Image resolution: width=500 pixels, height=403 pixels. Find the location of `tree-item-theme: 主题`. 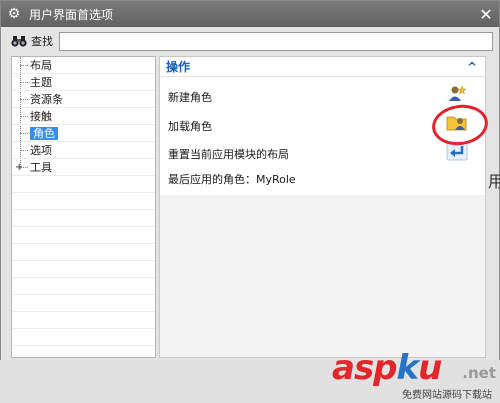

tree-item-theme: 主题 is located at coordinates (83, 82).